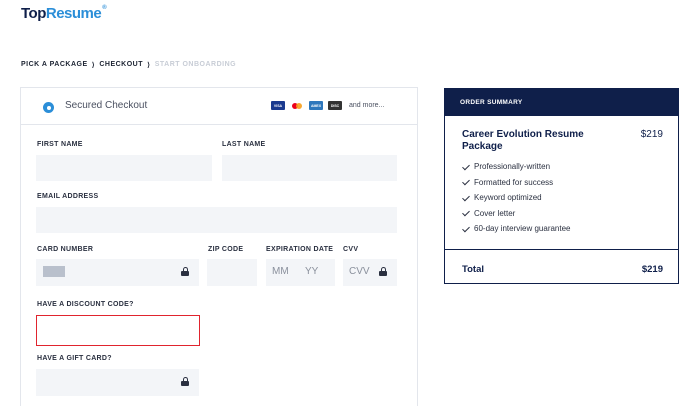  I want to click on logo-trademark: ®, so click(104, 8).